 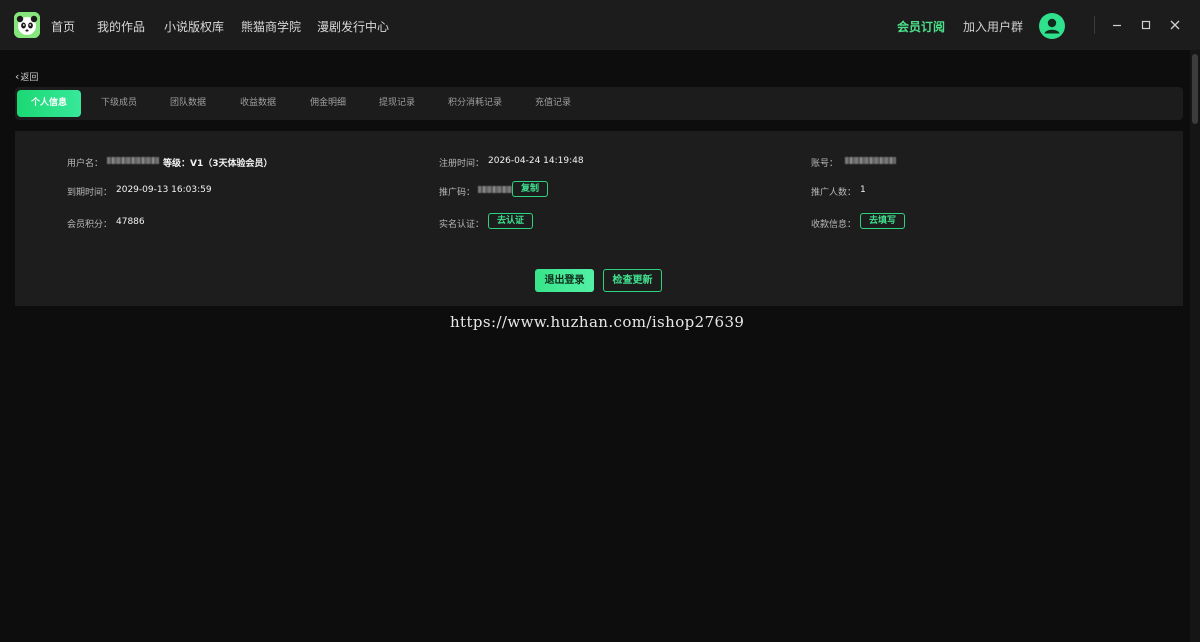 I want to click on expire-time-label: 到期时间：, so click(x=90, y=193).